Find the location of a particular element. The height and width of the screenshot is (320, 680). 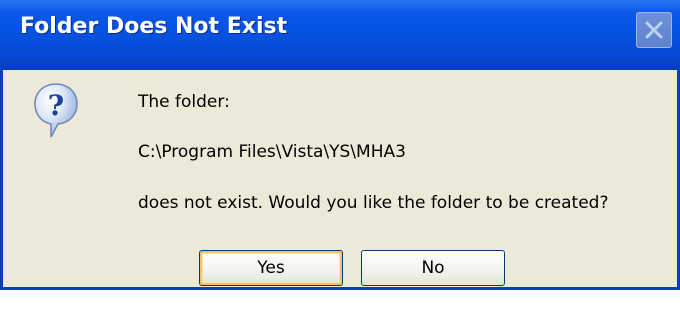

dialog-title: Folder Does Not Exist is located at coordinates (154, 26).